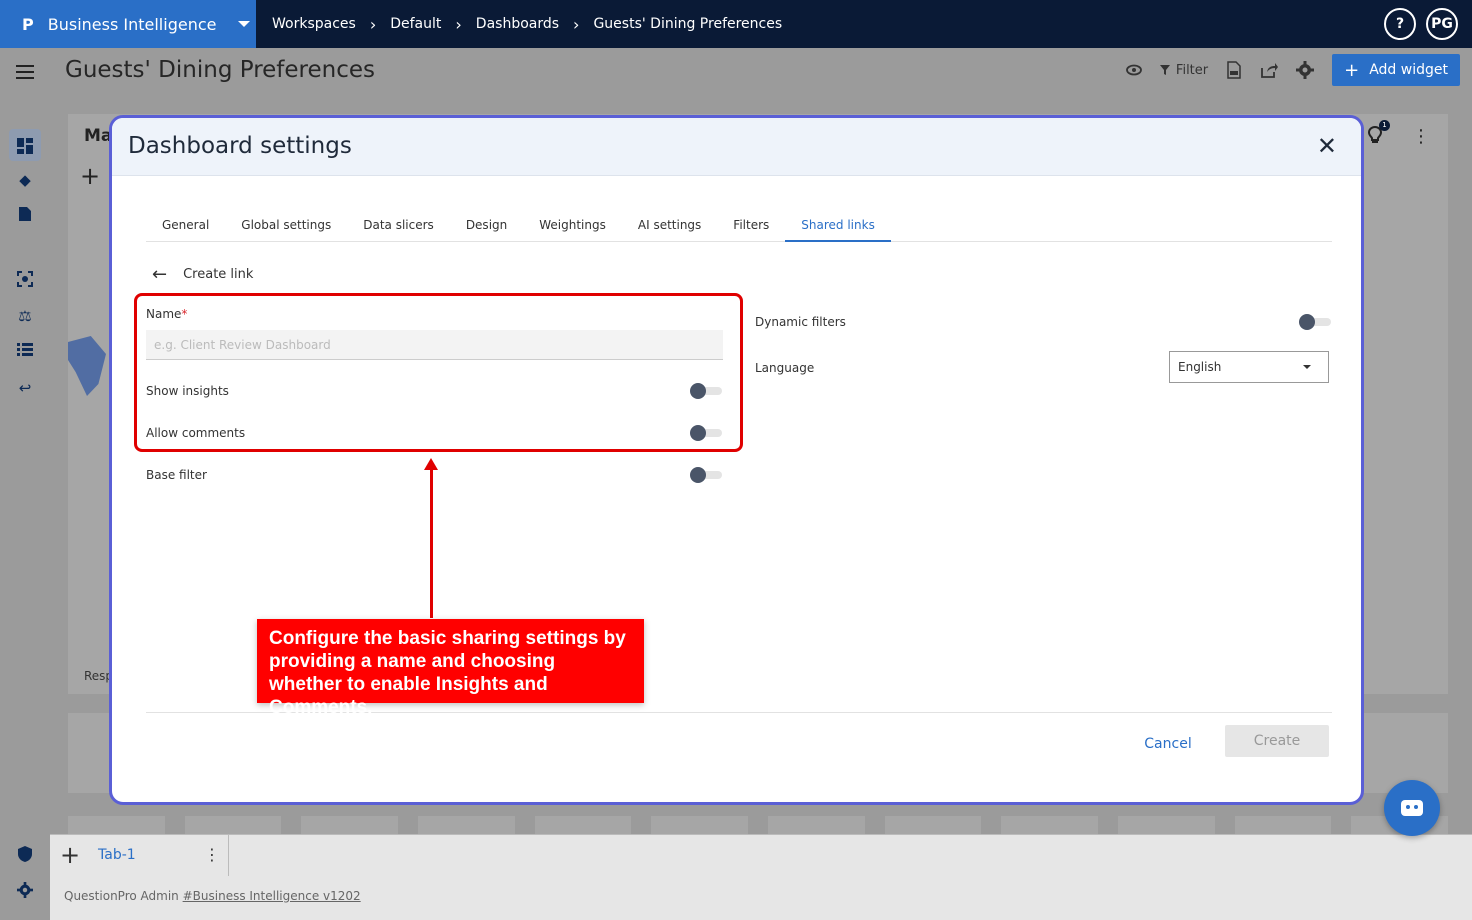  I want to click on footer-prefix: QuestionPro Admin, so click(121, 896).